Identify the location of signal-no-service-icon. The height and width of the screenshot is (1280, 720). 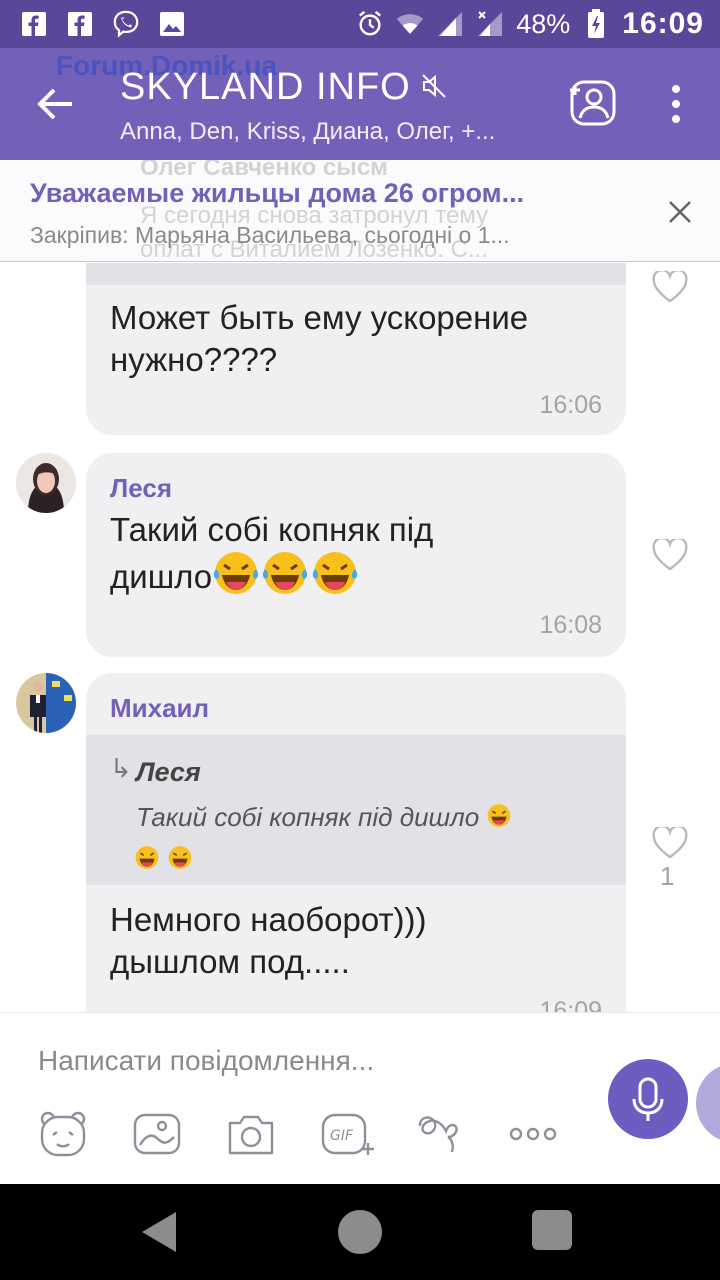
(490, 24).